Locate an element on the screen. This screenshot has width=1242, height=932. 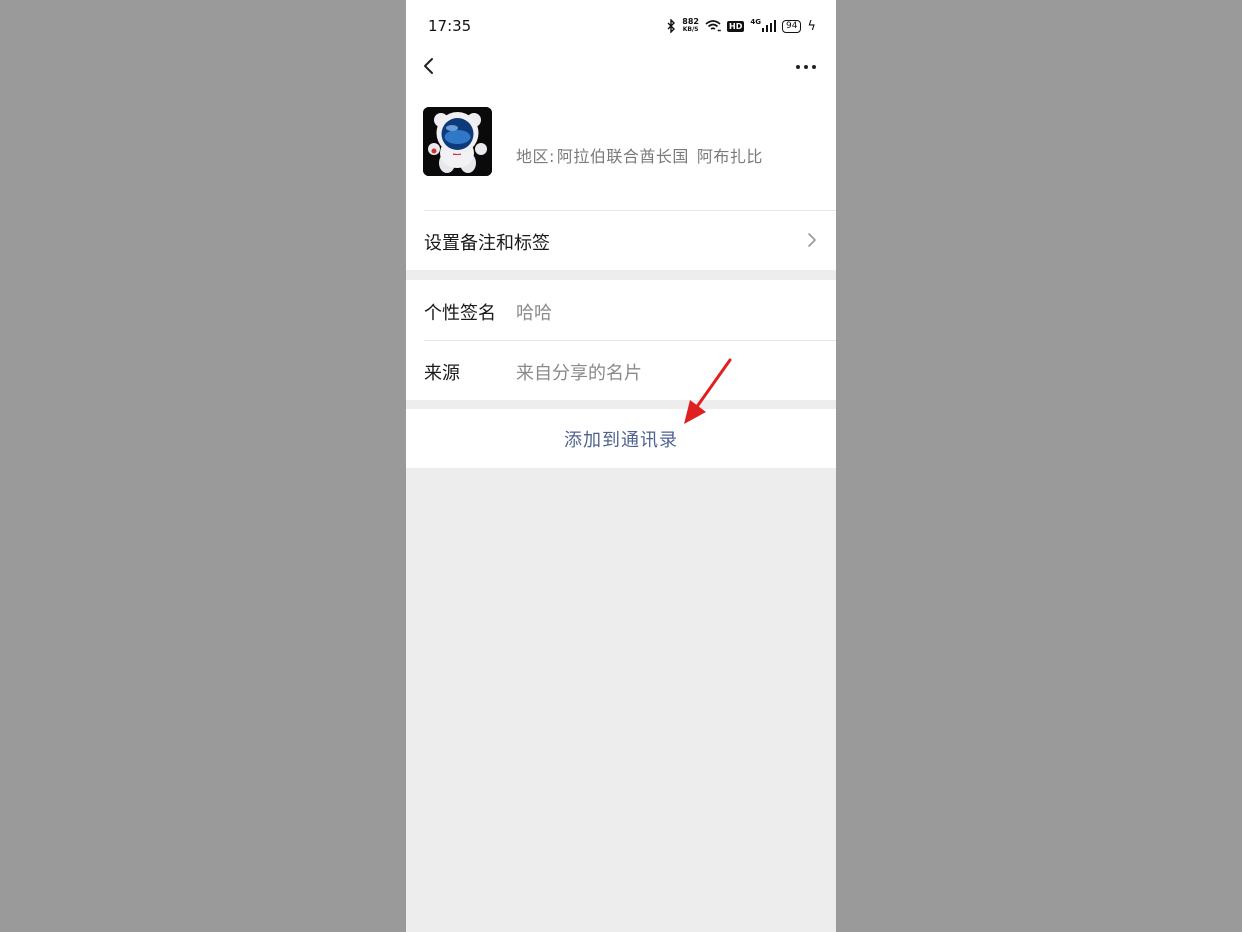
region-label: 地区: is located at coordinates (535, 156).